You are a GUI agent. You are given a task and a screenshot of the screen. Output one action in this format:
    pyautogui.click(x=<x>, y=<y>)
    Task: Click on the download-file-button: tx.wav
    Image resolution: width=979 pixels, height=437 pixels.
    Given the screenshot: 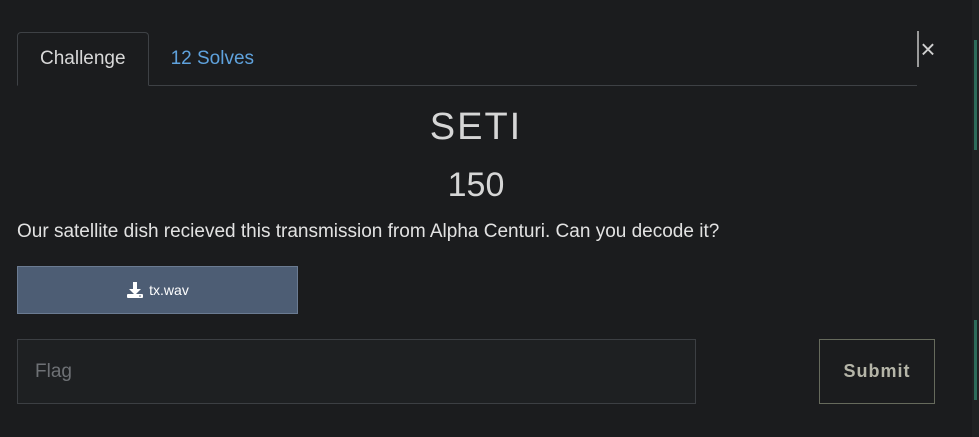 What is the action you would take?
    pyautogui.click(x=157, y=290)
    